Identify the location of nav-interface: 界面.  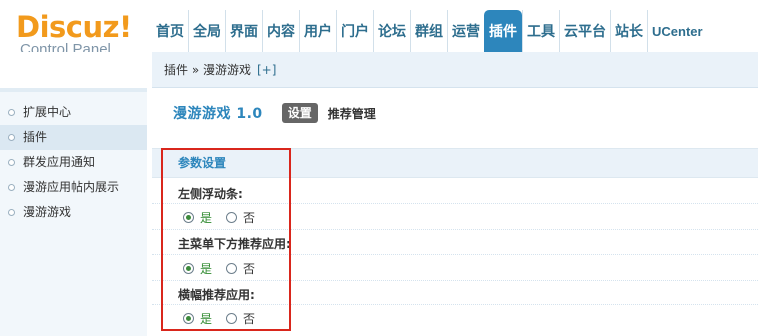
(243, 31).